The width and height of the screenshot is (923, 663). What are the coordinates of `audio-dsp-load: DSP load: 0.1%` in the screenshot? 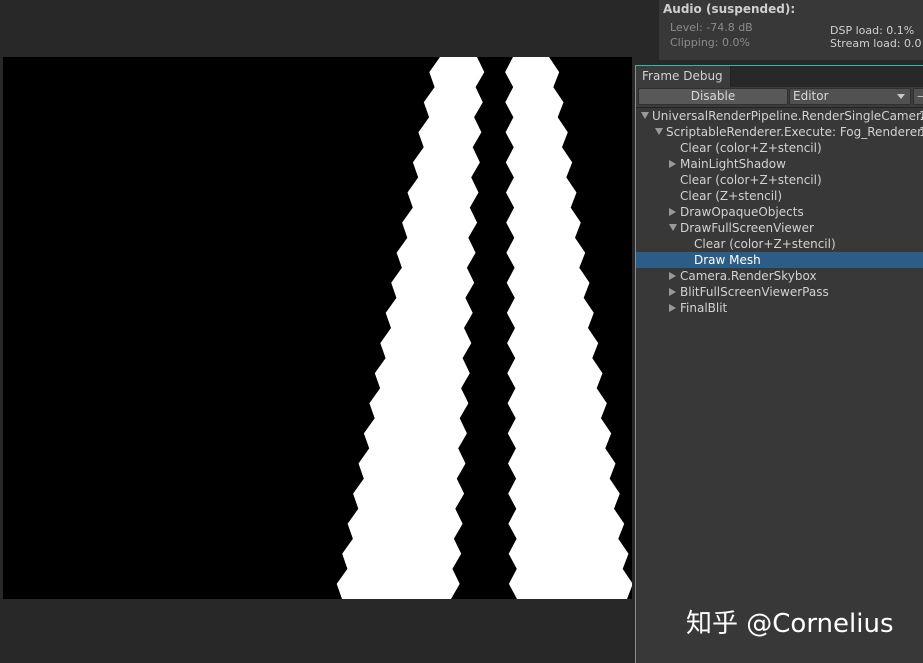 It's located at (872, 30).